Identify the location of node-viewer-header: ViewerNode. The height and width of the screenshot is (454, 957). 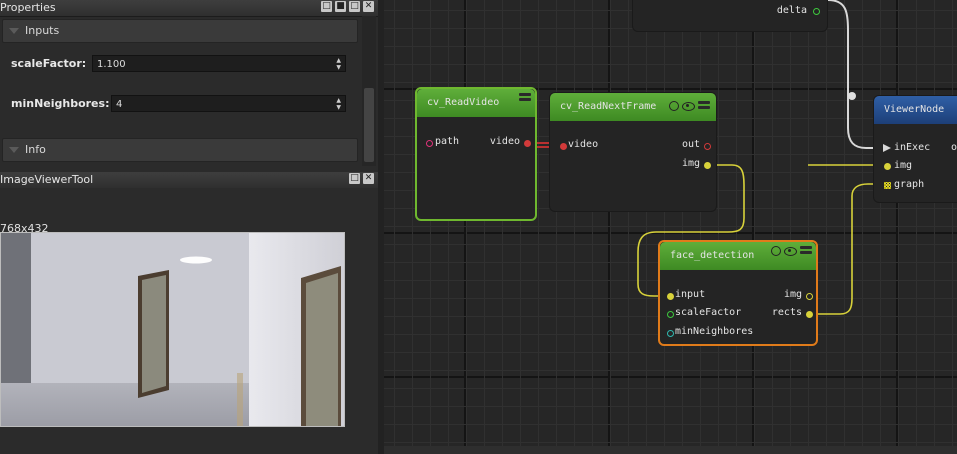
(915, 110).